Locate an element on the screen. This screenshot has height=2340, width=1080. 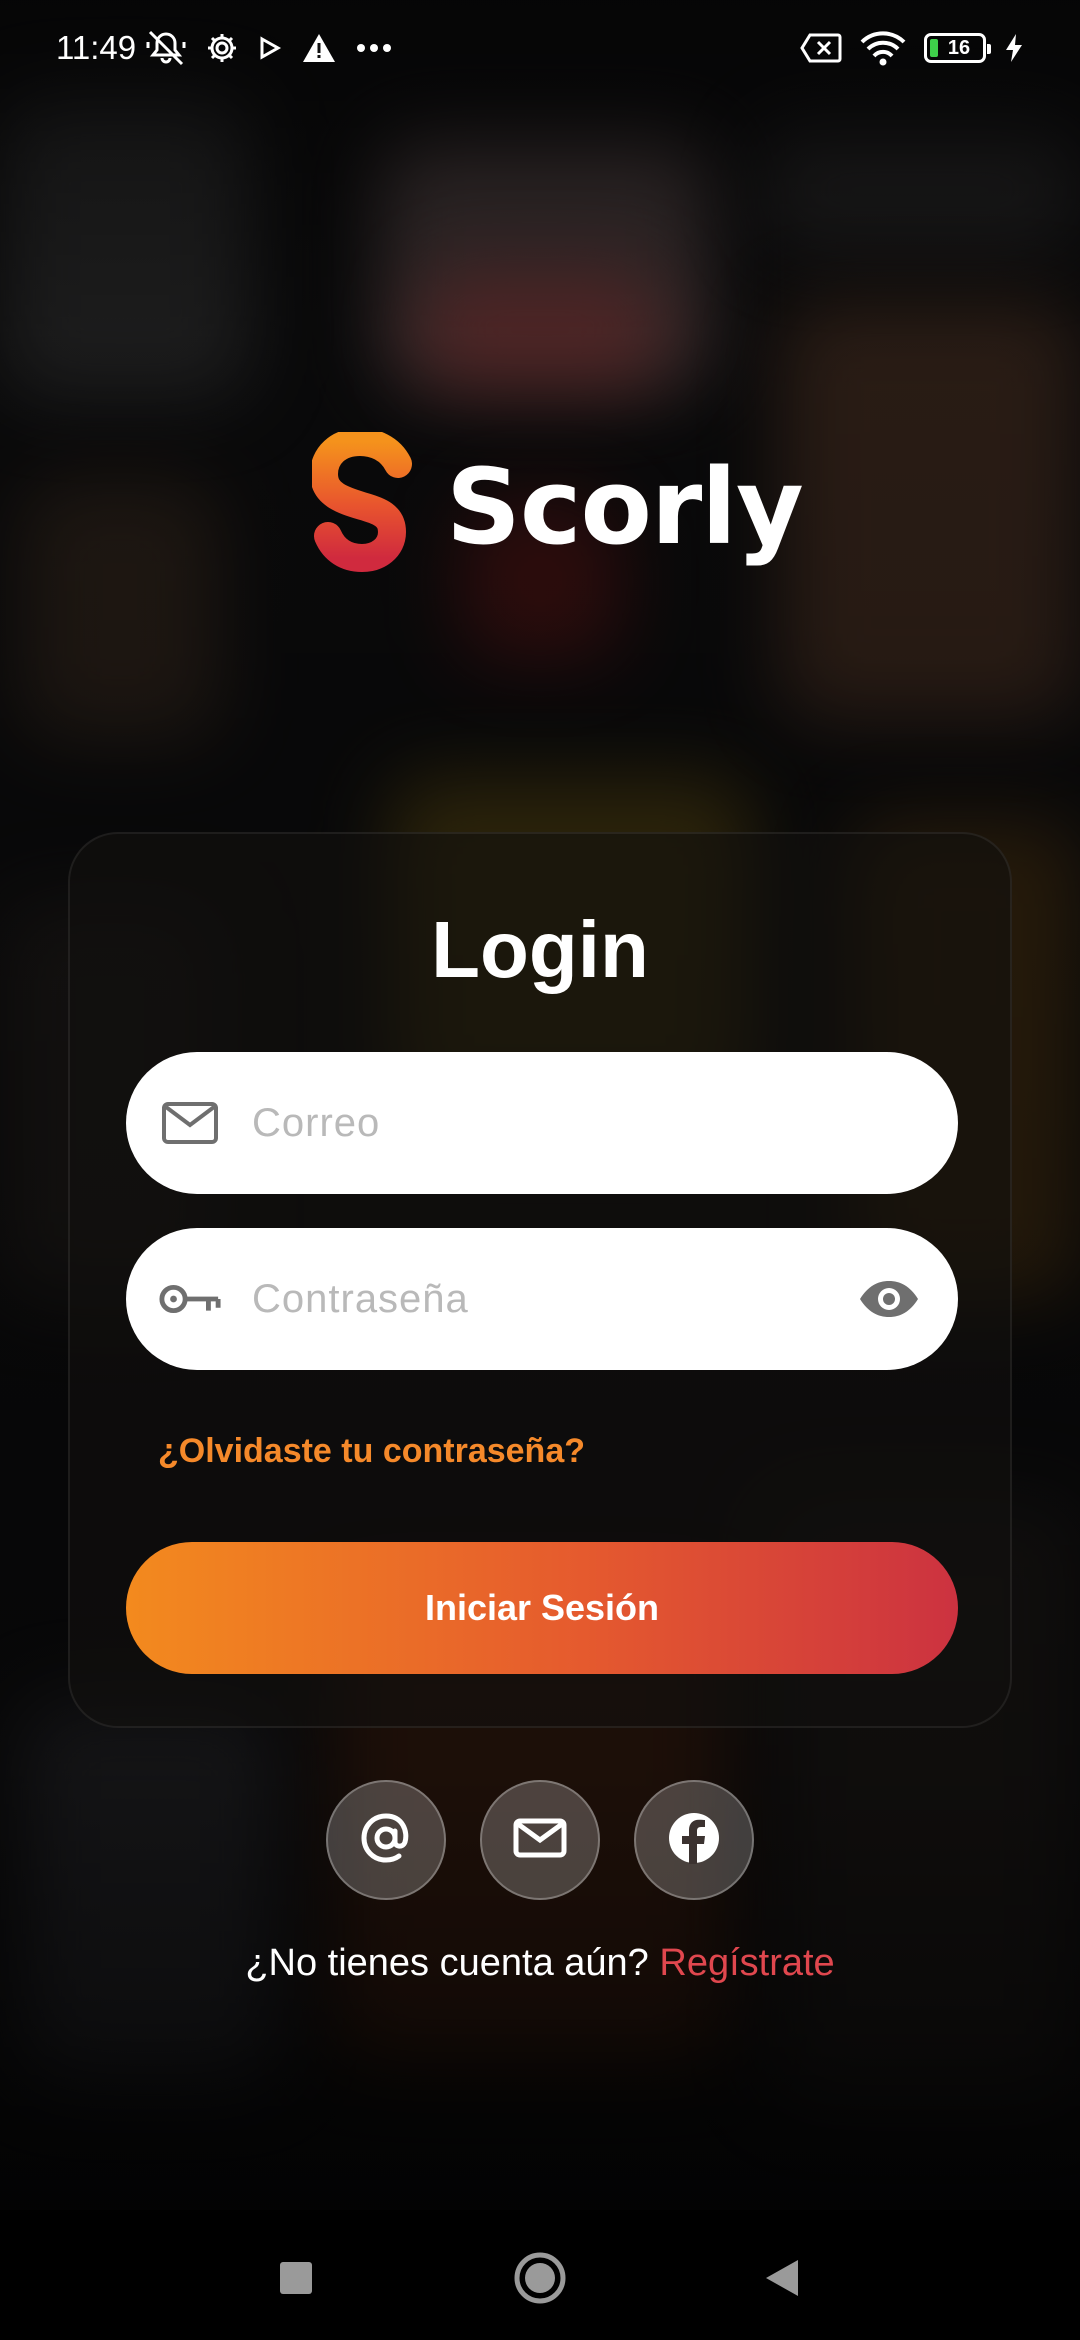
battery-icon: 16 is located at coordinates (957, 48).